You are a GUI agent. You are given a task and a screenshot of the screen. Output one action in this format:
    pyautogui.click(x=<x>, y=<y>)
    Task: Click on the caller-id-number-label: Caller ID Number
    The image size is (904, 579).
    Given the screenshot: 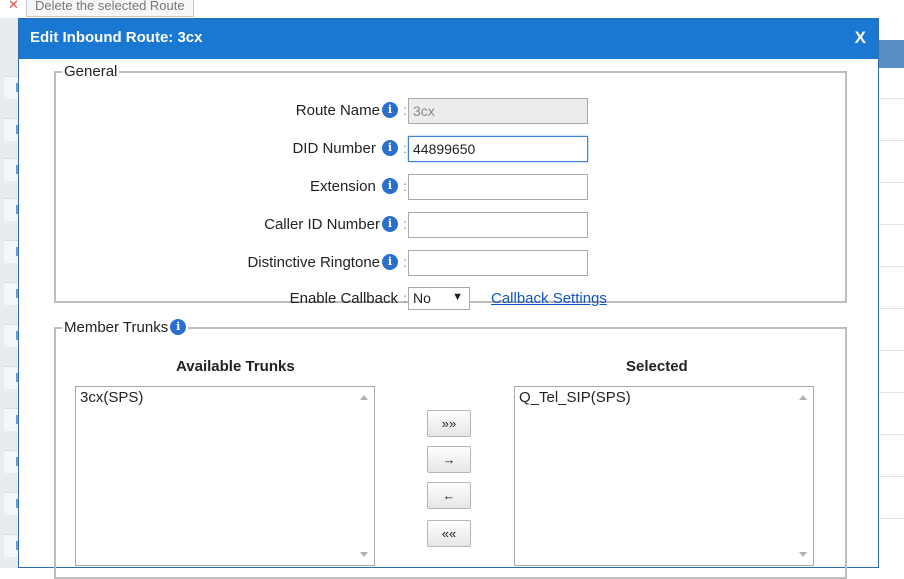 What is the action you would take?
    pyautogui.click(x=322, y=224)
    